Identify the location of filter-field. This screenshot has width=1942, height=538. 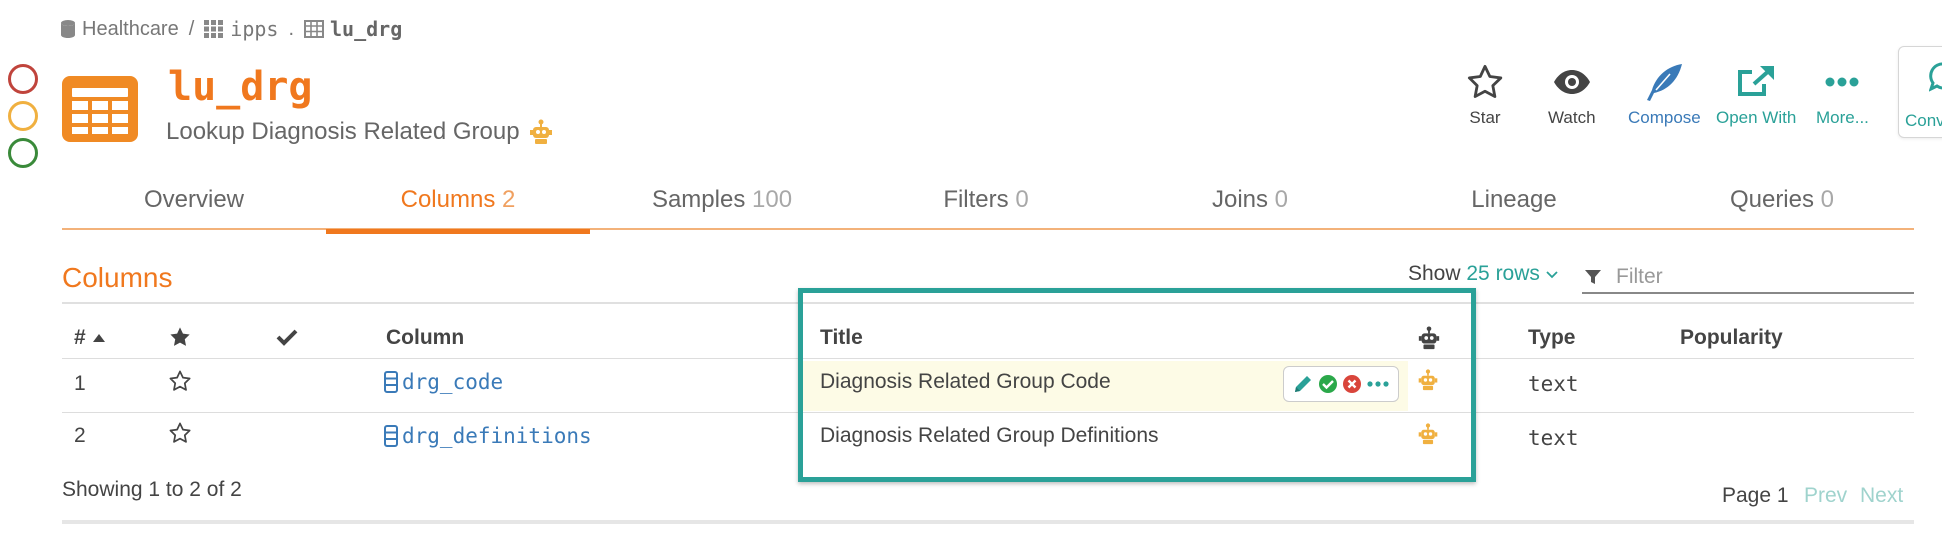
(1748, 278).